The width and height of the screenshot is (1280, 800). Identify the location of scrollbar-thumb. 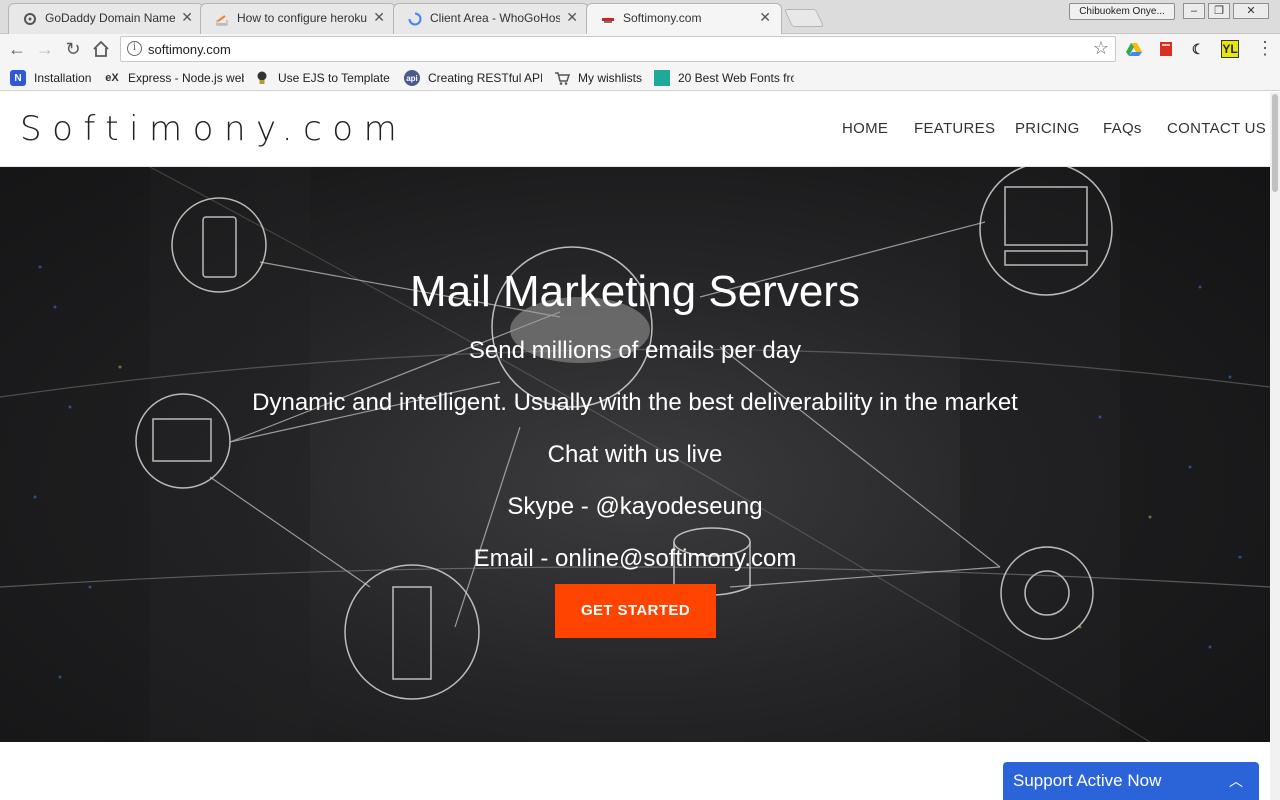
(1275, 143).